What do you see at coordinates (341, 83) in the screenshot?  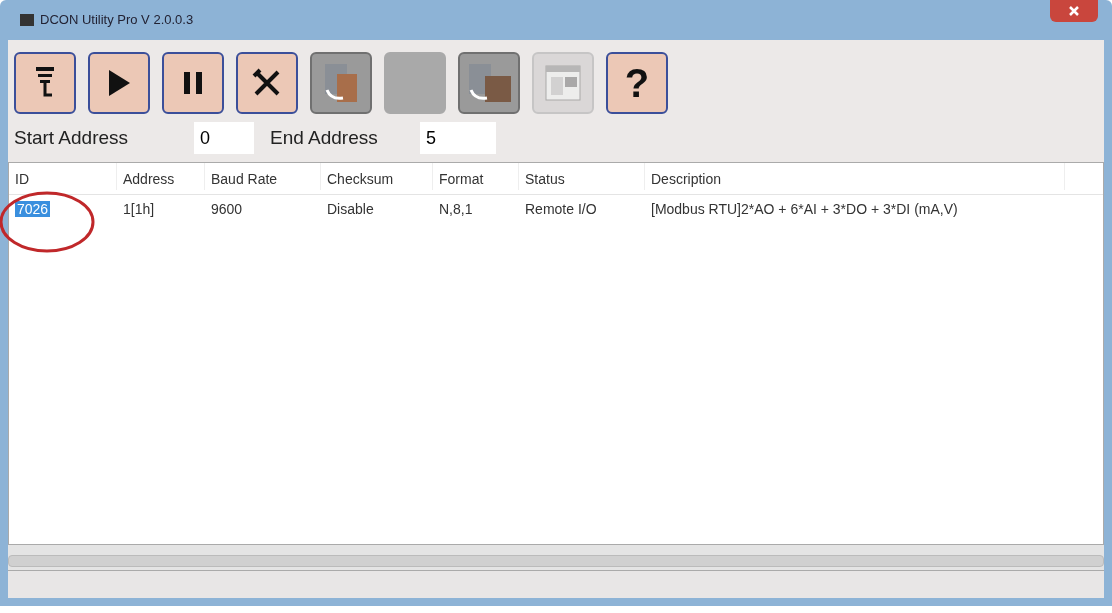 I see `module-button` at bounding box center [341, 83].